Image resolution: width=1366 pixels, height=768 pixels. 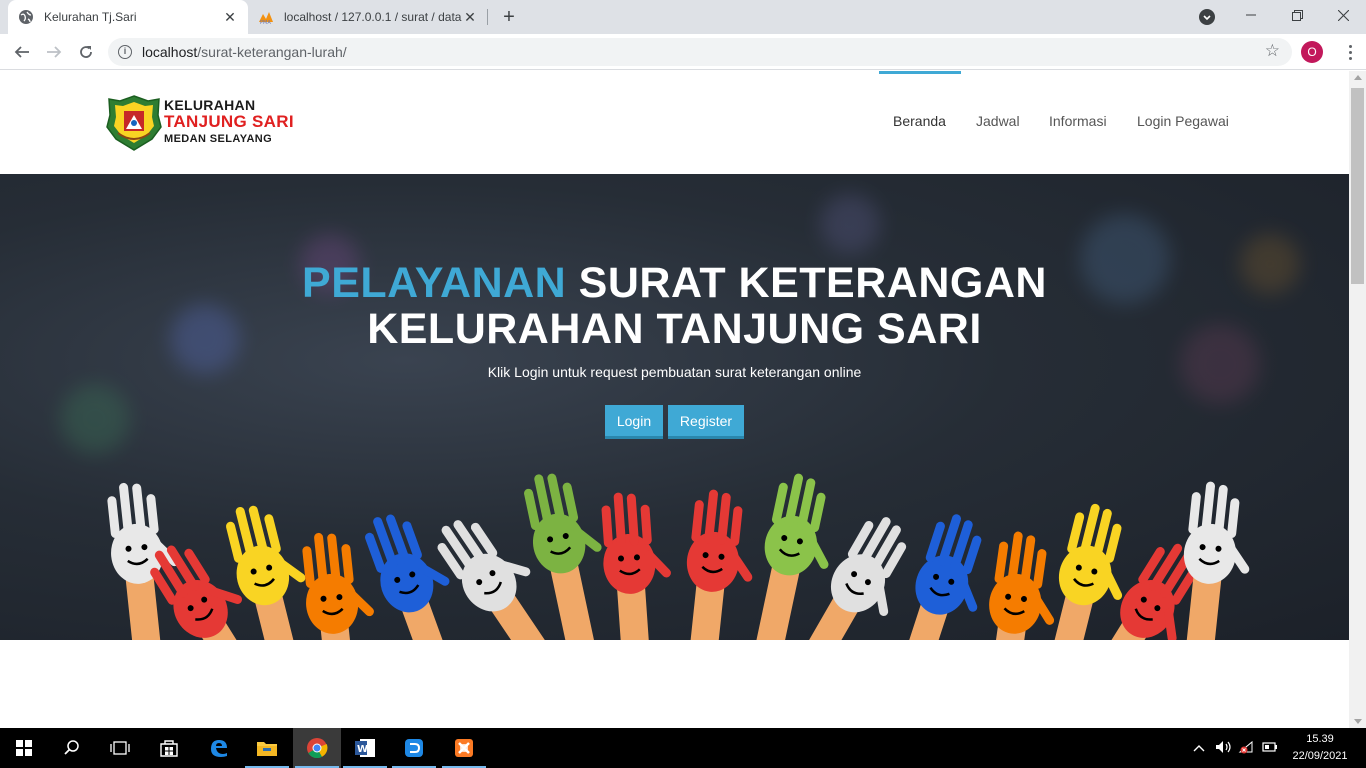 I want to click on minimize-icon, so click(x=1251, y=15).